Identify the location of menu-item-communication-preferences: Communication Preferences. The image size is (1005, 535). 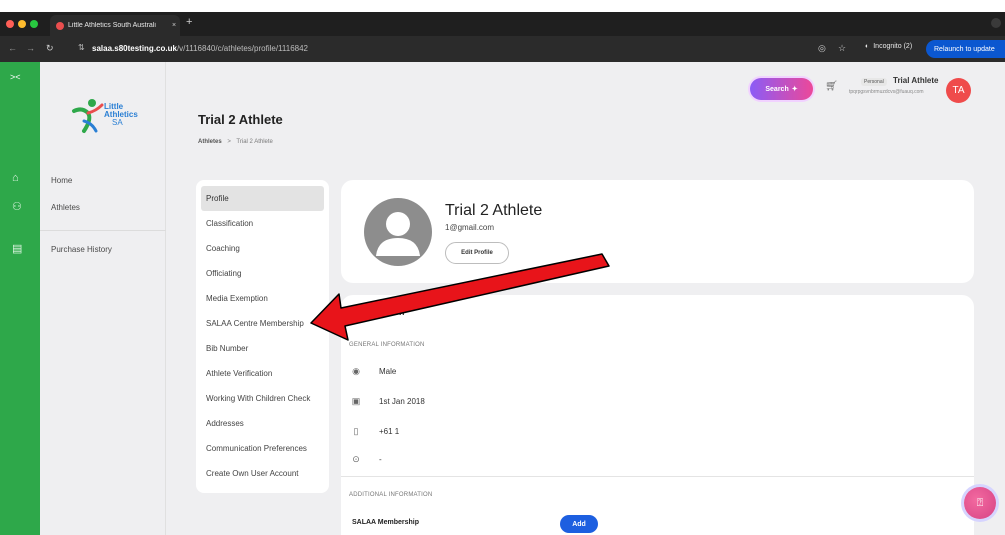
(262, 448).